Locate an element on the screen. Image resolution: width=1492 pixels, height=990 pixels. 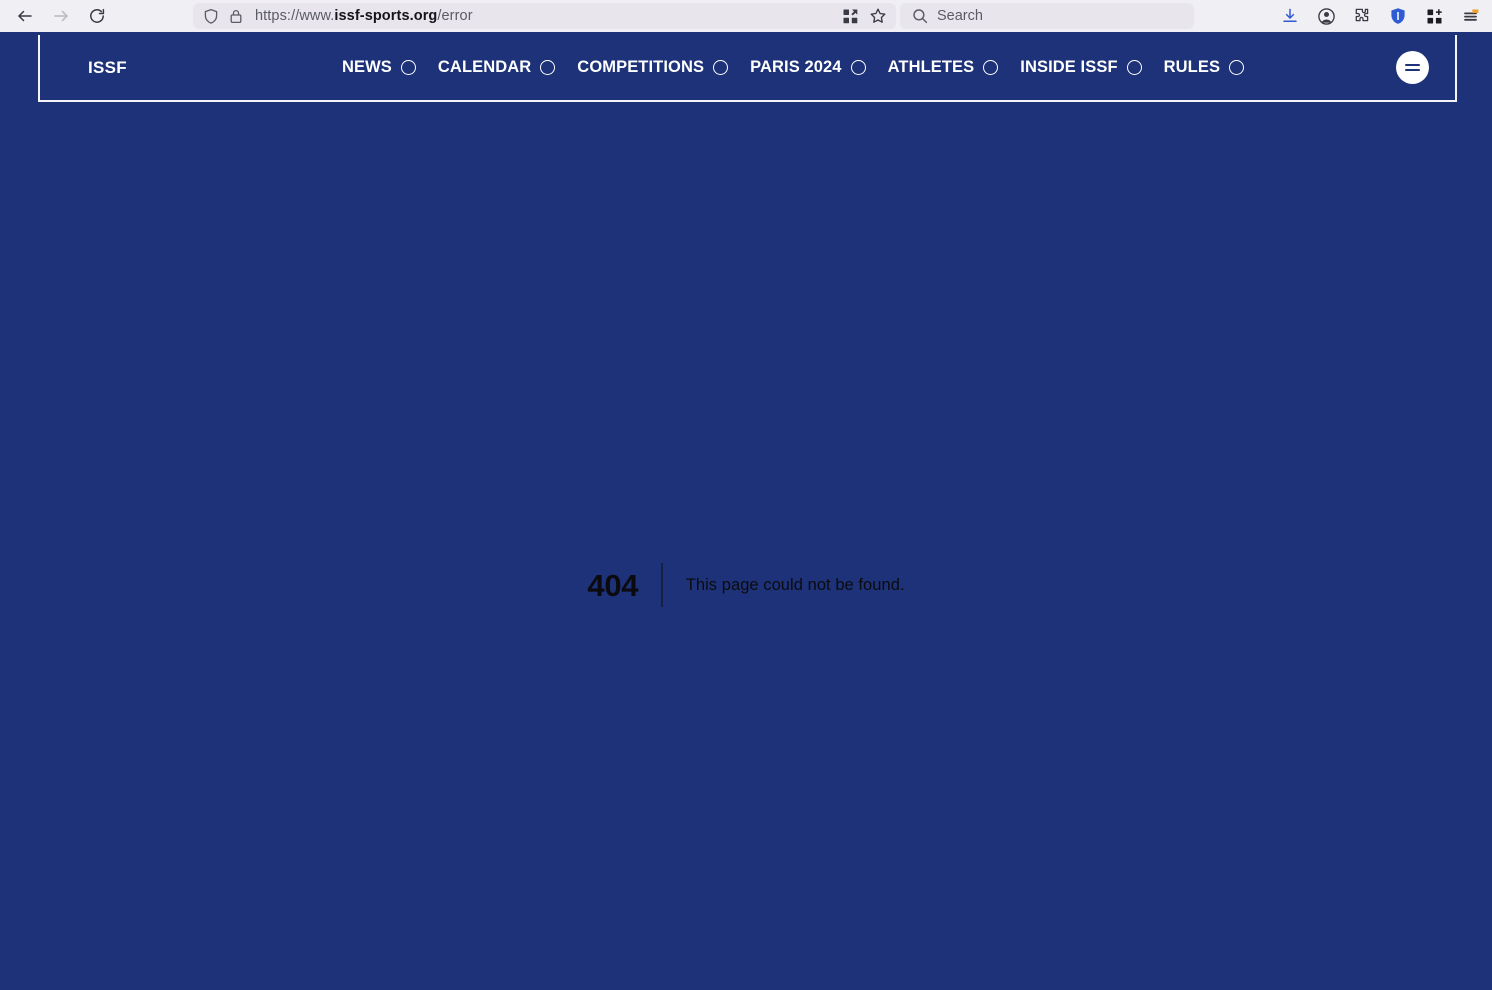
menu-toggle-button is located at coordinates (1412, 67).